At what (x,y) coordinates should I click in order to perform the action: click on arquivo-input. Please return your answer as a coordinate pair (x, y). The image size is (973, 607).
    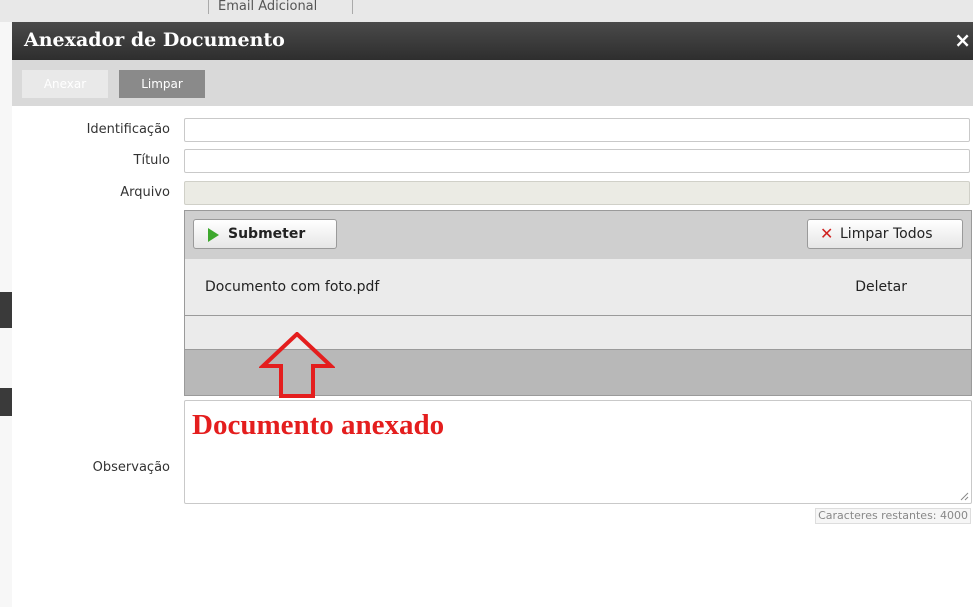
    Looking at the image, I should click on (577, 193).